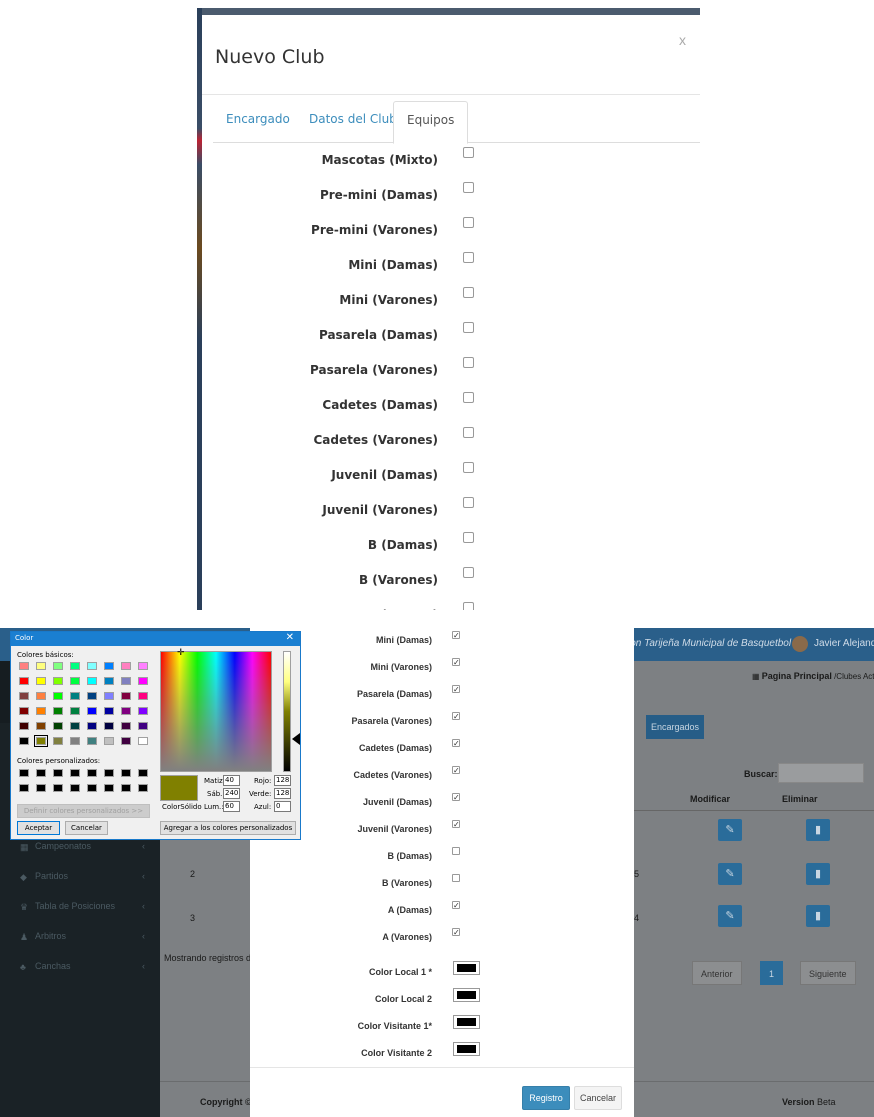 The width and height of the screenshot is (874, 1117). What do you see at coordinates (80, 878) in the screenshot?
I see `sidebar-item: ◆ Partidos ‹` at bounding box center [80, 878].